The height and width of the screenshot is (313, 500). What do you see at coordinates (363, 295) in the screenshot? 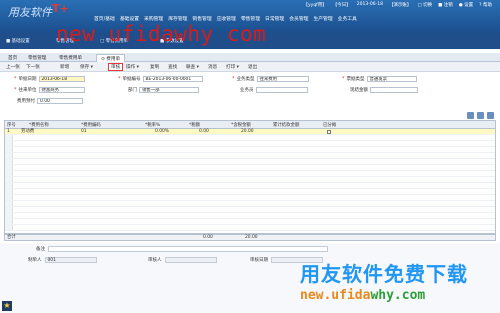
I see `watermark-url: new.ufidawhy.com` at bounding box center [363, 295].